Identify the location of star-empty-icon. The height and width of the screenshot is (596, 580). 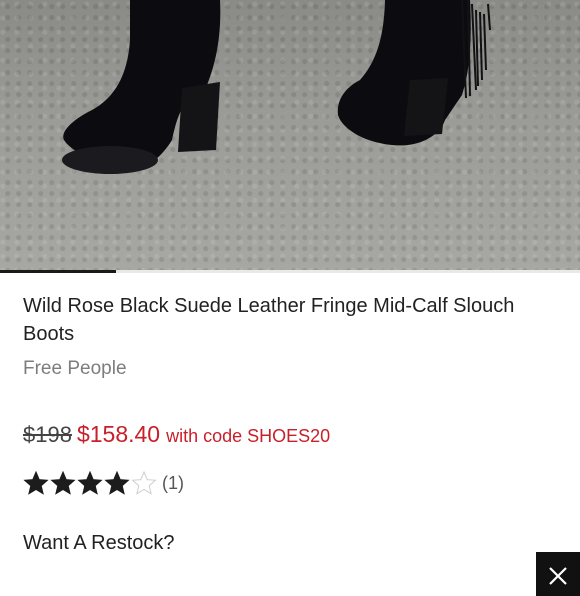
(144, 482).